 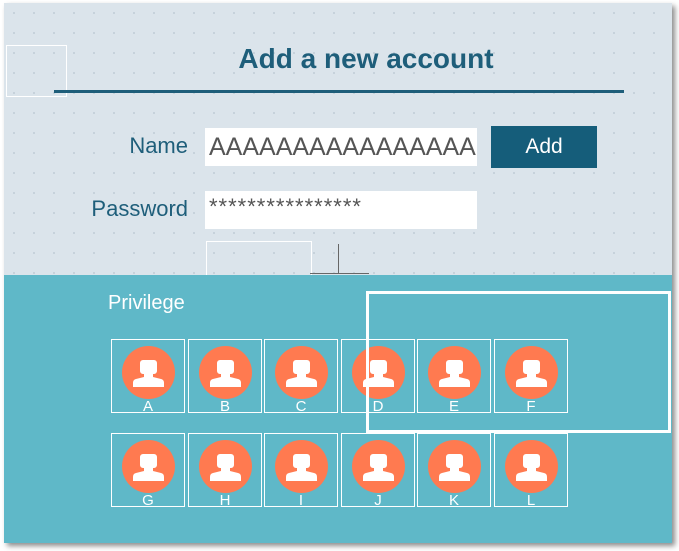 I want to click on title-underline, so click(x=339, y=91).